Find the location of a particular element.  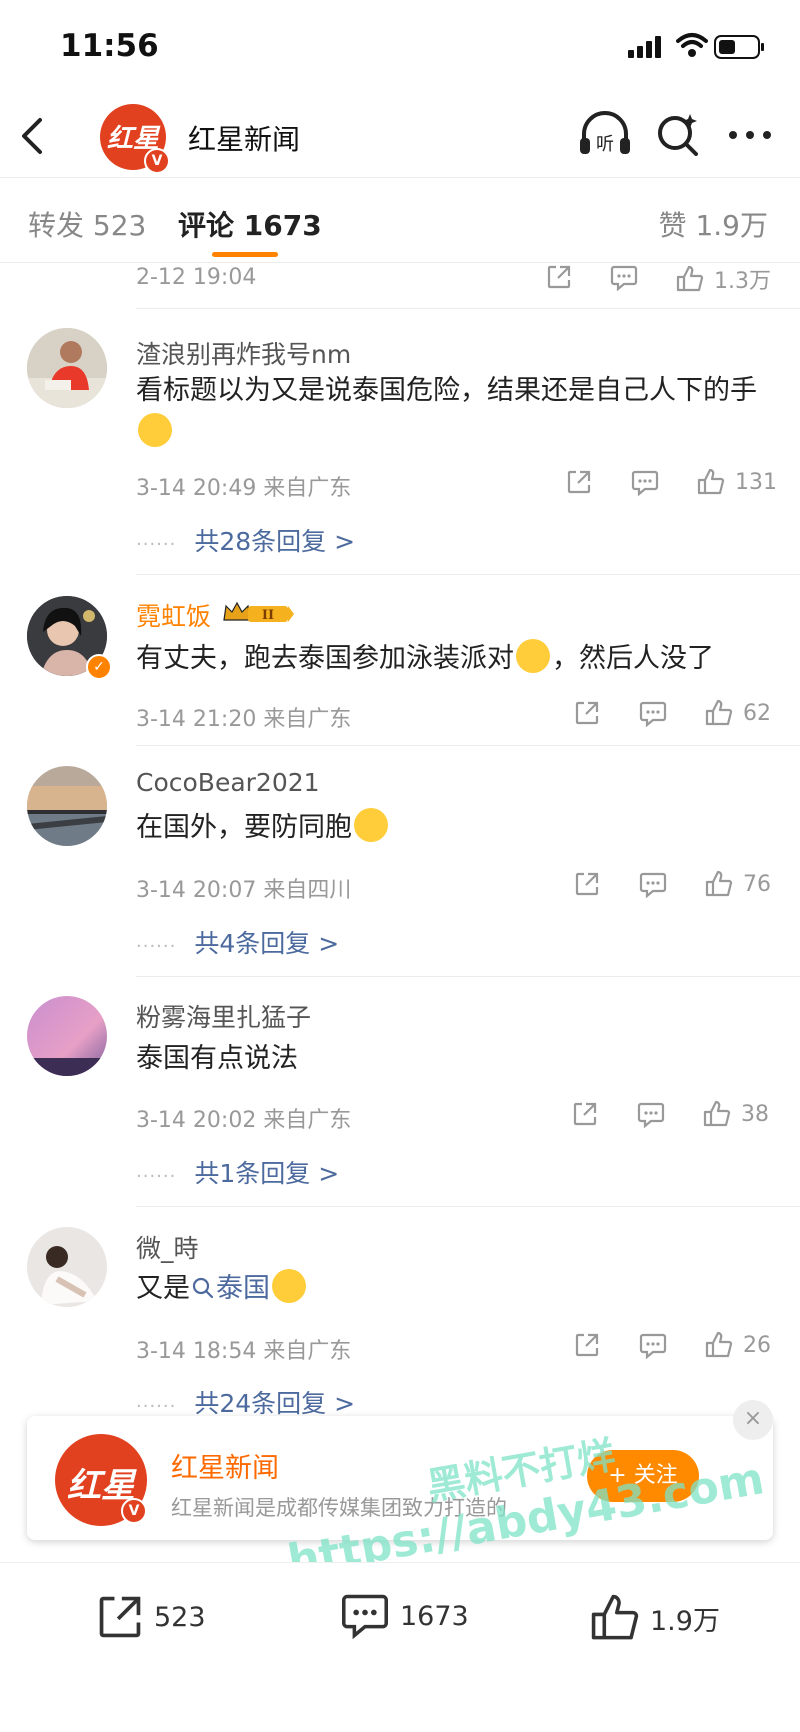

like-button: 38 is located at coordinates (736, 1114).